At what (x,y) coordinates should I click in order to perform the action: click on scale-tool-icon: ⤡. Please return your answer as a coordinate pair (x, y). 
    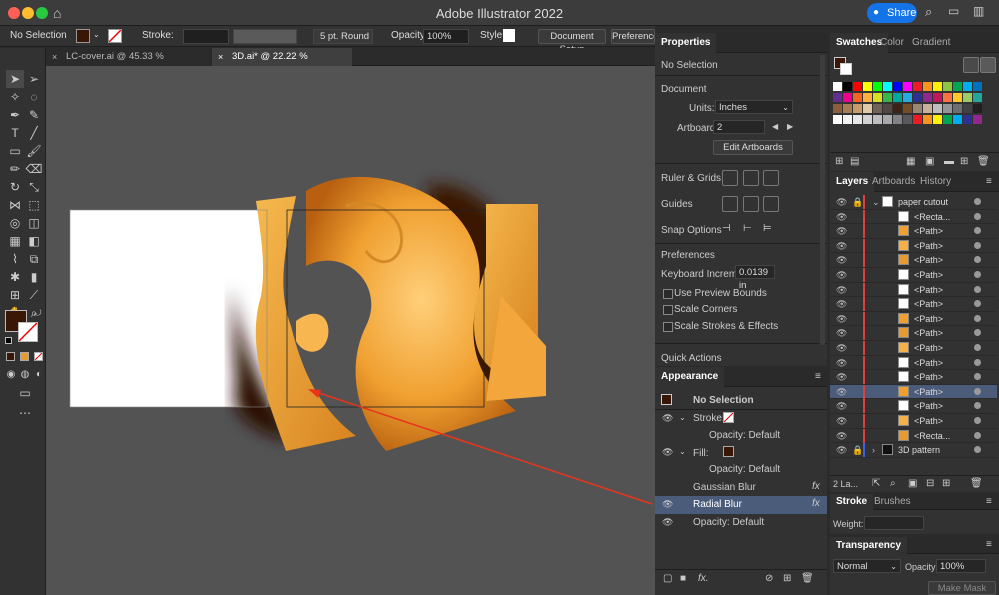
    Looking at the image, I should click on (34, 187).